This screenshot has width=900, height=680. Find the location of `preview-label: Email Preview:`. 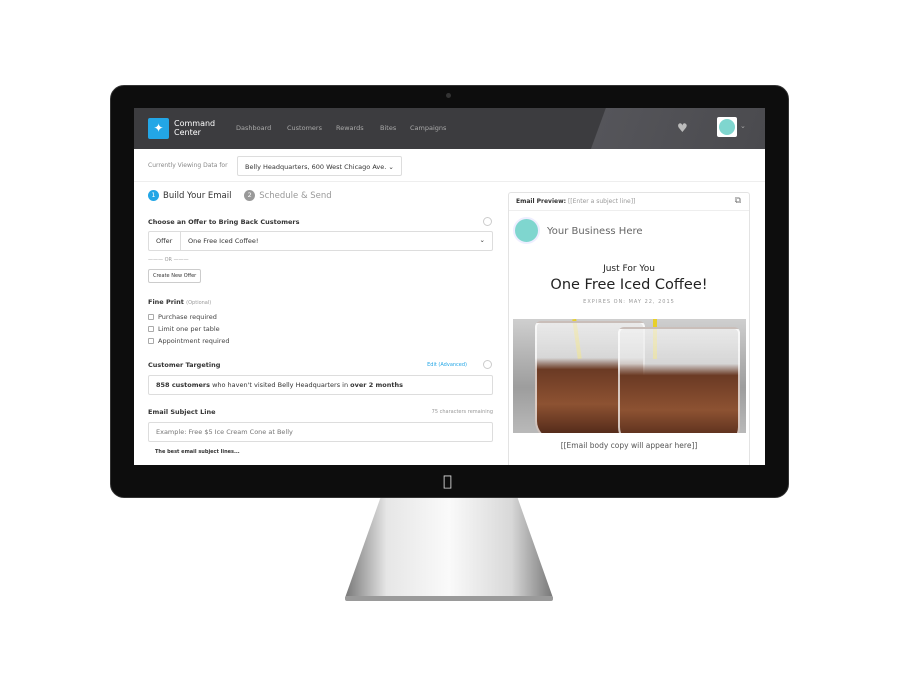

preview-label: Email Preview: is located at coordinates (541, 201).